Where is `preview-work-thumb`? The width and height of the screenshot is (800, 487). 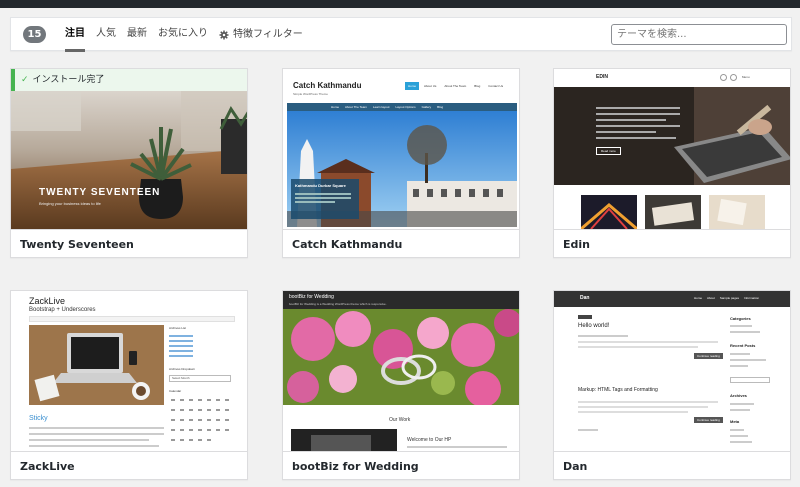
preview-work-thumb is located at coordinates (344, 440).